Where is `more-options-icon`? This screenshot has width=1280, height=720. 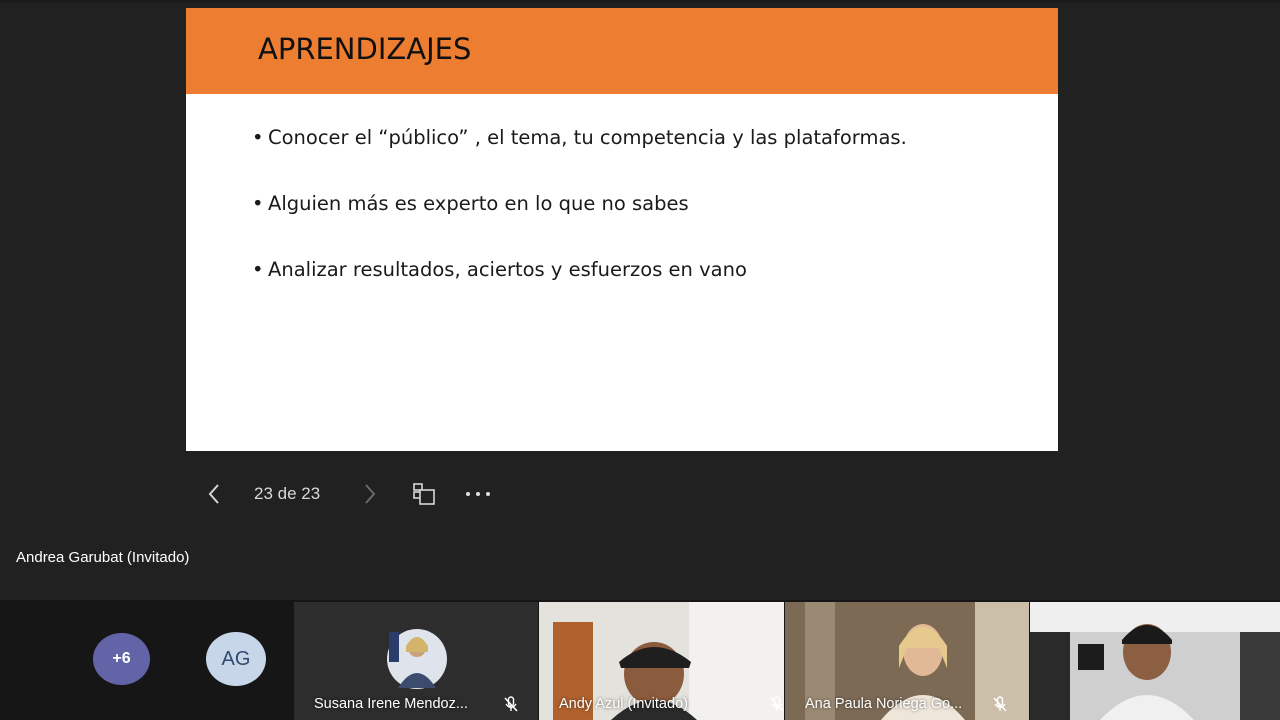 more-options-icon is located at coordinates (478, 494).